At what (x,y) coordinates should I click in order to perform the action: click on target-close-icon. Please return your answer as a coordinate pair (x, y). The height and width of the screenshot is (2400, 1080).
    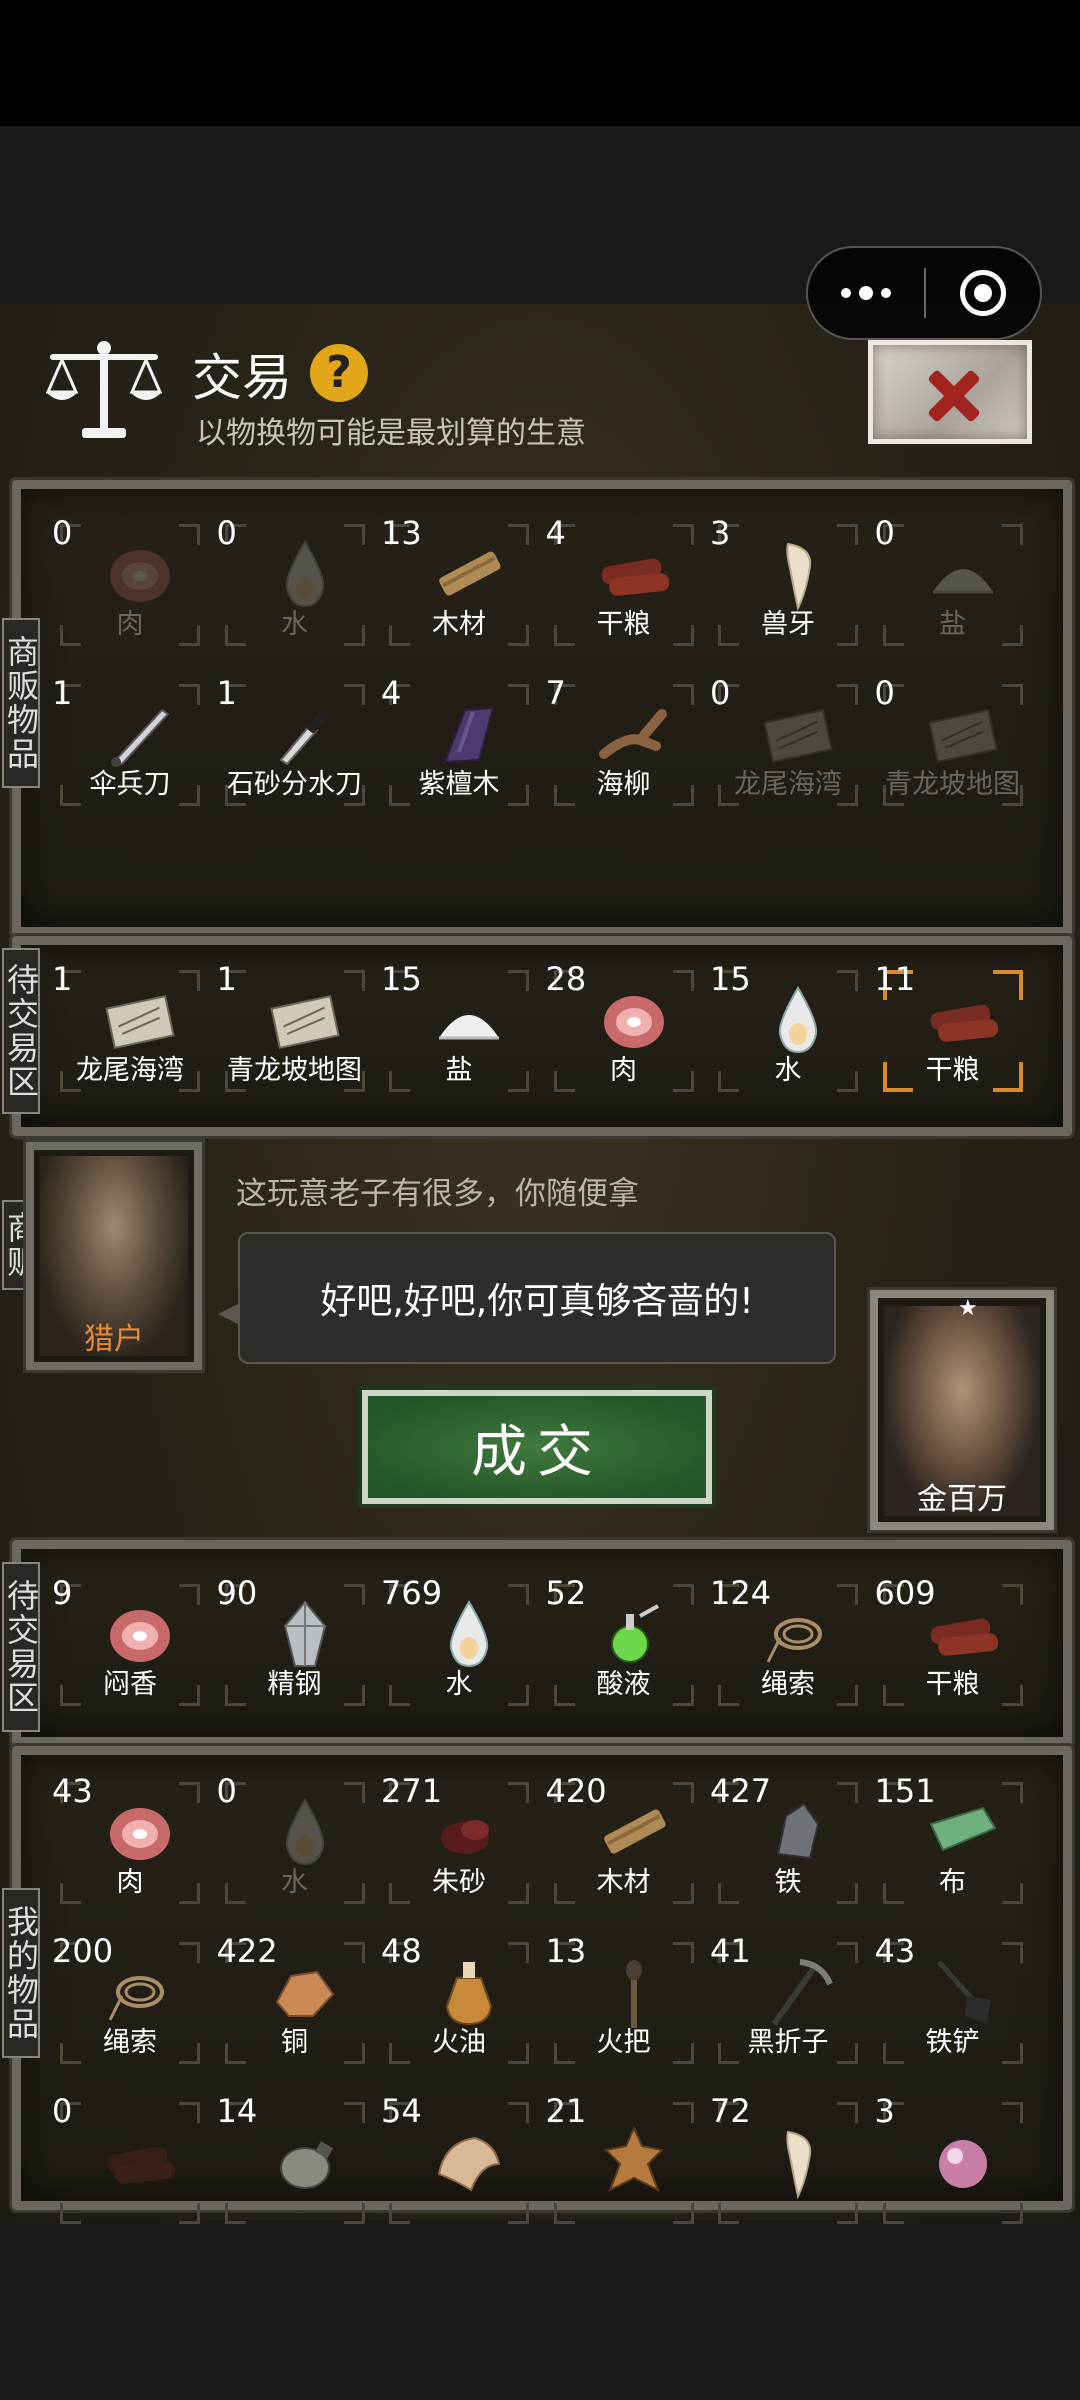
    Looking at the image, I should click on (983, 293).